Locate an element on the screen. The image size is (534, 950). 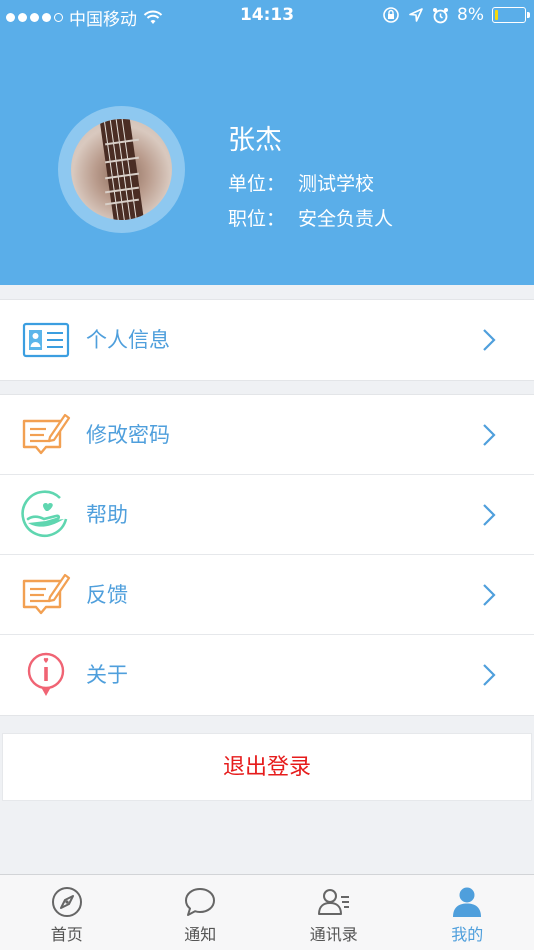
edit-note-icon is located at coordinates (46, 434).